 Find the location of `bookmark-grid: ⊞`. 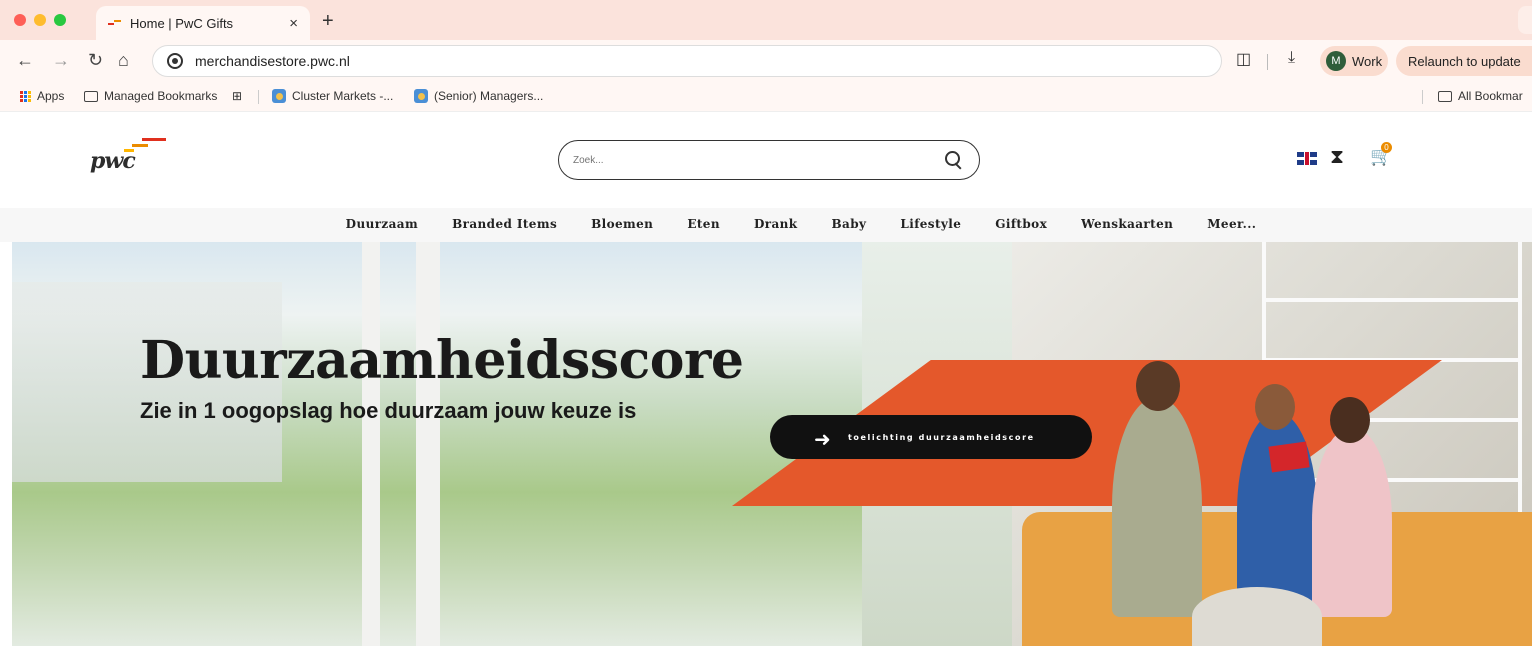

bookmark-grid: ⊞ is located at coordinates (240, 96).